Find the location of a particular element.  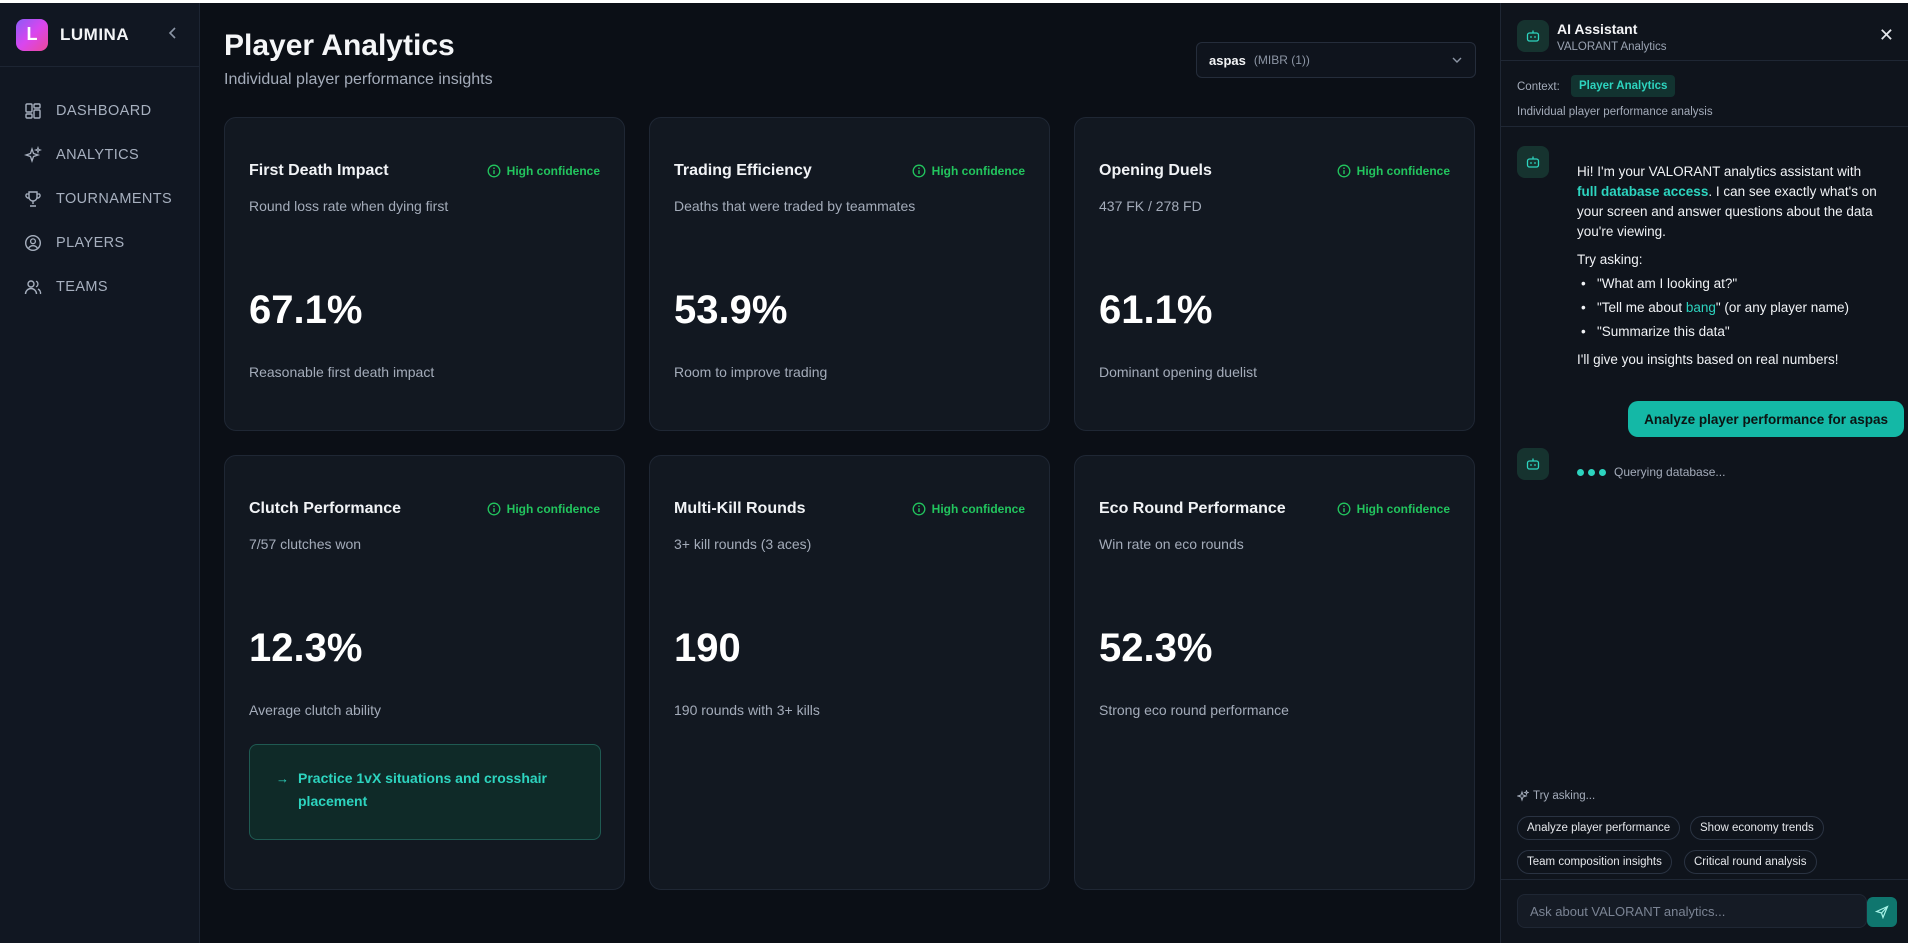

brand-name: LUMINA is located at coordinates (95, 34).